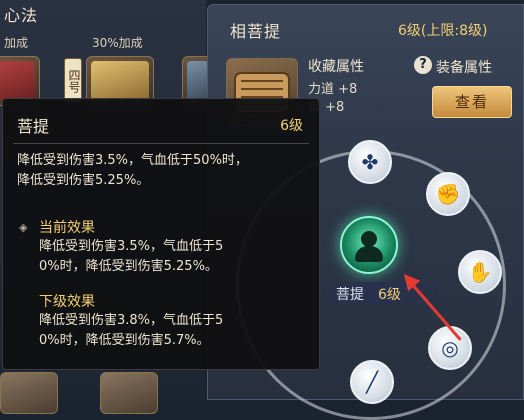 This screenshot has height=420, width=524. I want to click on fist-icon: ✊, so click(448, 194).